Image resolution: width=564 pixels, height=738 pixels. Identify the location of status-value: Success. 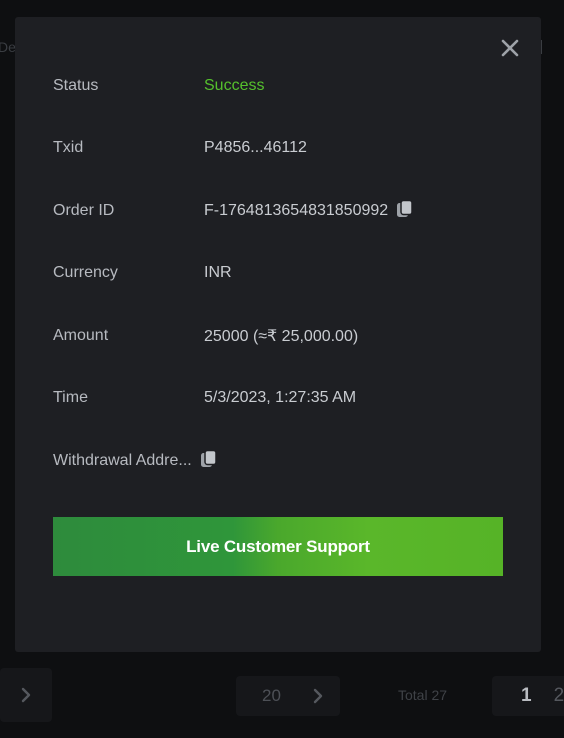
(234, 85).